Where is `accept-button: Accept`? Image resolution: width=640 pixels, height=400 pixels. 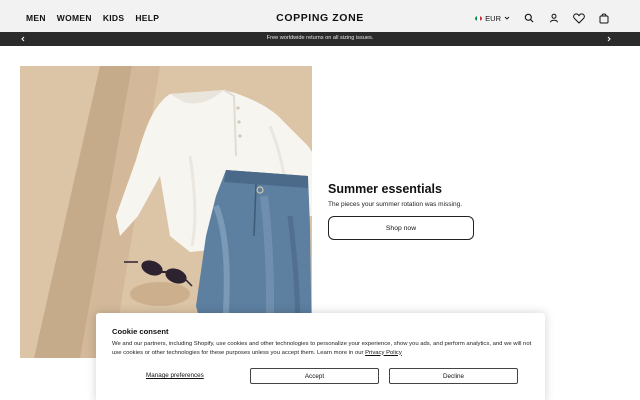 accept-button: Accept is located at coordinates (314, 376).